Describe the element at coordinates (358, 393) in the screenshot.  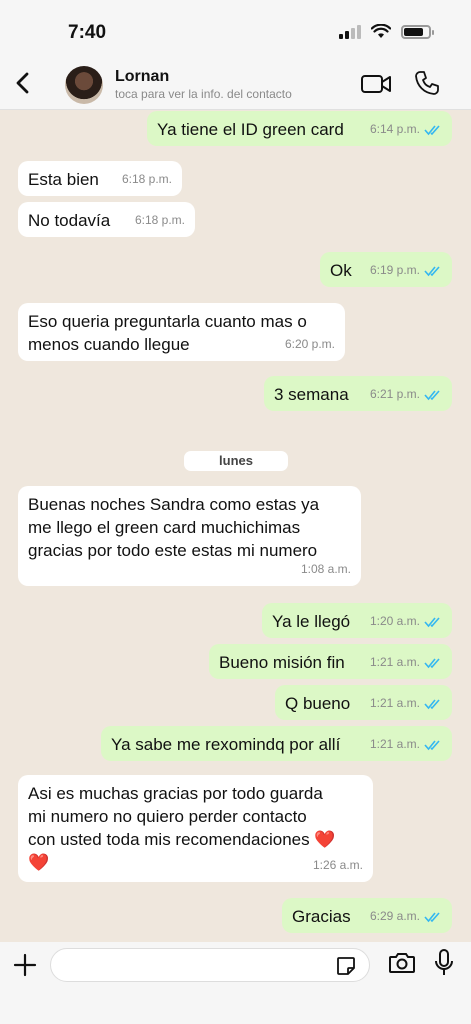
I see `message-outgoing: 3 semana 6:21 p.m.` at that location.